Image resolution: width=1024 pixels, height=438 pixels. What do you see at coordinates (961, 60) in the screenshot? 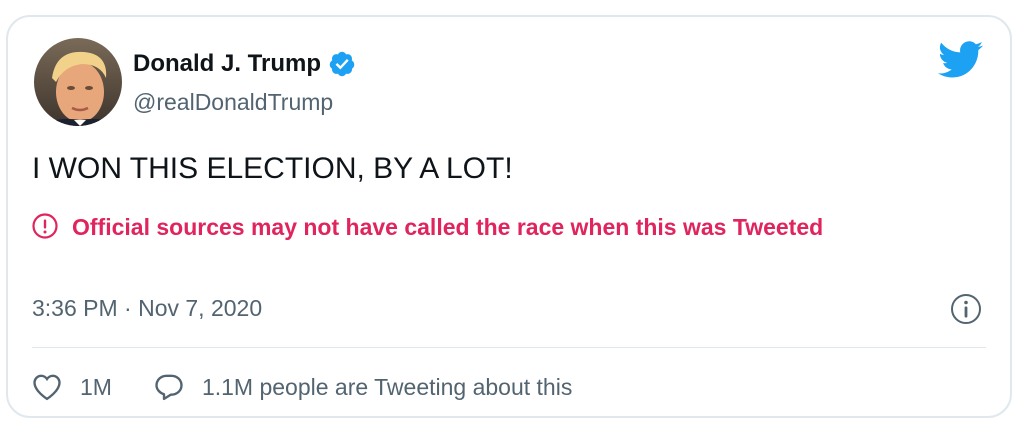
I see `twitter-bird-icon` at bounding box center [961, 60].